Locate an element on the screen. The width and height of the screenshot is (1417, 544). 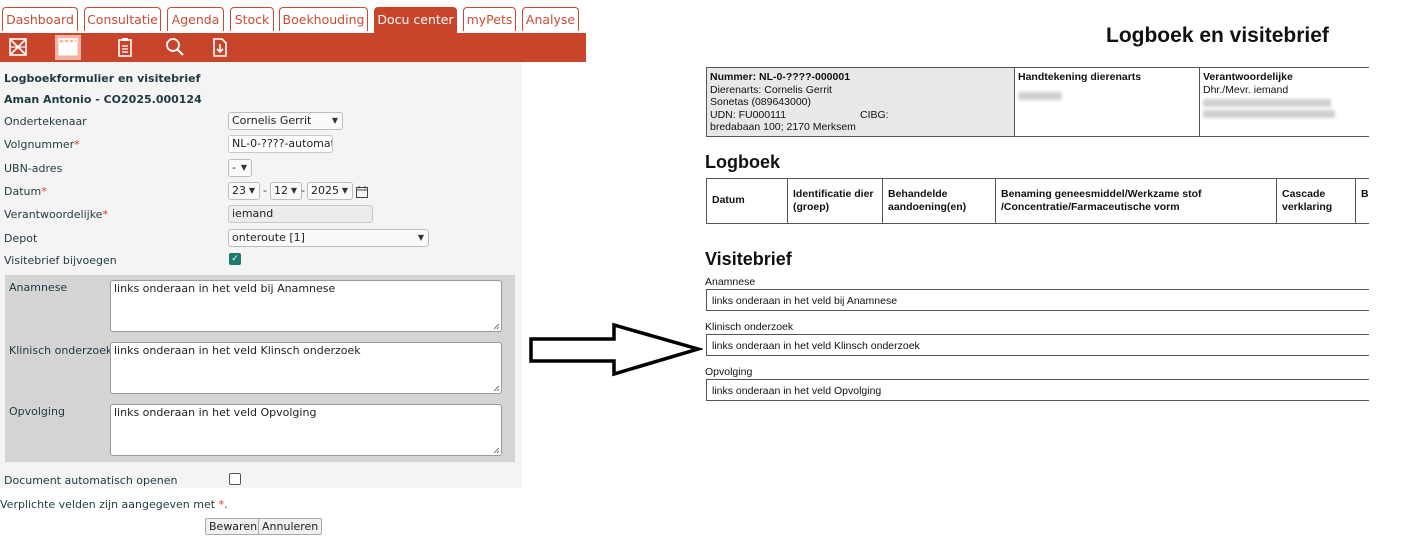
ubn-select: - ▼ is located at coordinates (240, 168).